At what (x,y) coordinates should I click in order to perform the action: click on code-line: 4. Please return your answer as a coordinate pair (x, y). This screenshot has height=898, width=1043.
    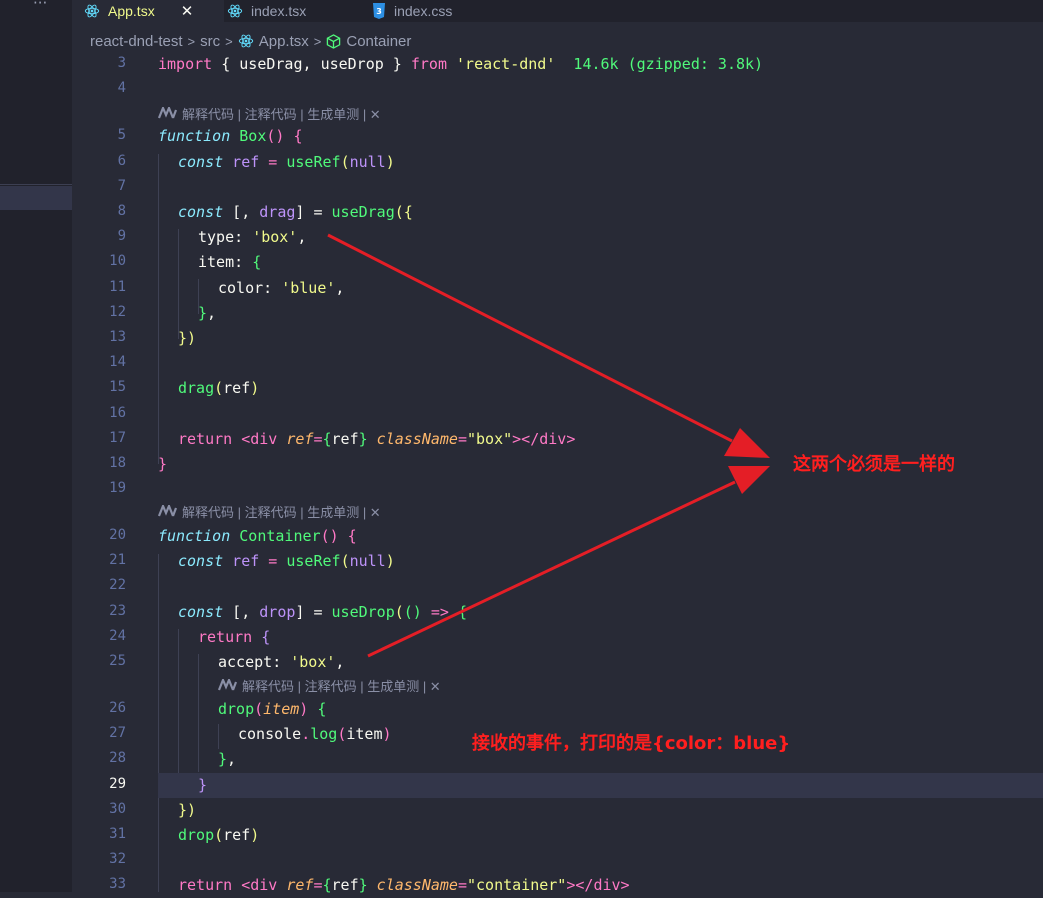
    Looking at the image, I should click on (557, 89).